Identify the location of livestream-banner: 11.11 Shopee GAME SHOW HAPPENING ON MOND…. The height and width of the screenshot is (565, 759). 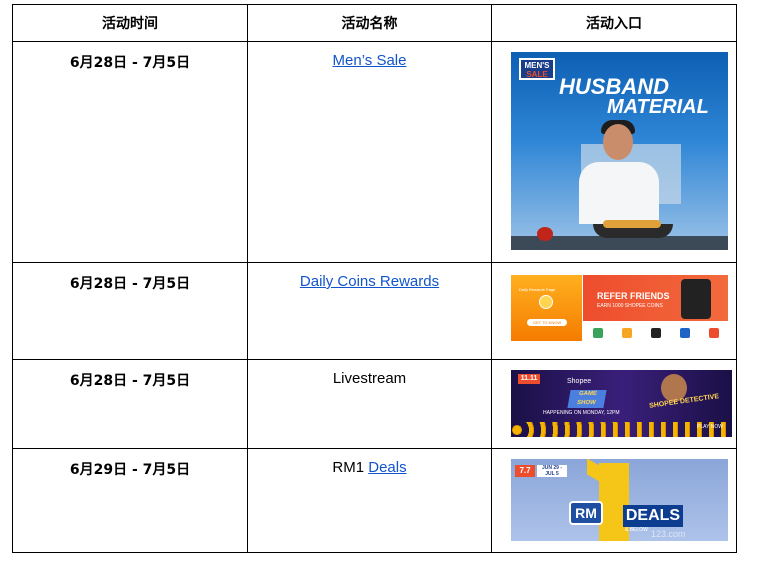
(621, 403).